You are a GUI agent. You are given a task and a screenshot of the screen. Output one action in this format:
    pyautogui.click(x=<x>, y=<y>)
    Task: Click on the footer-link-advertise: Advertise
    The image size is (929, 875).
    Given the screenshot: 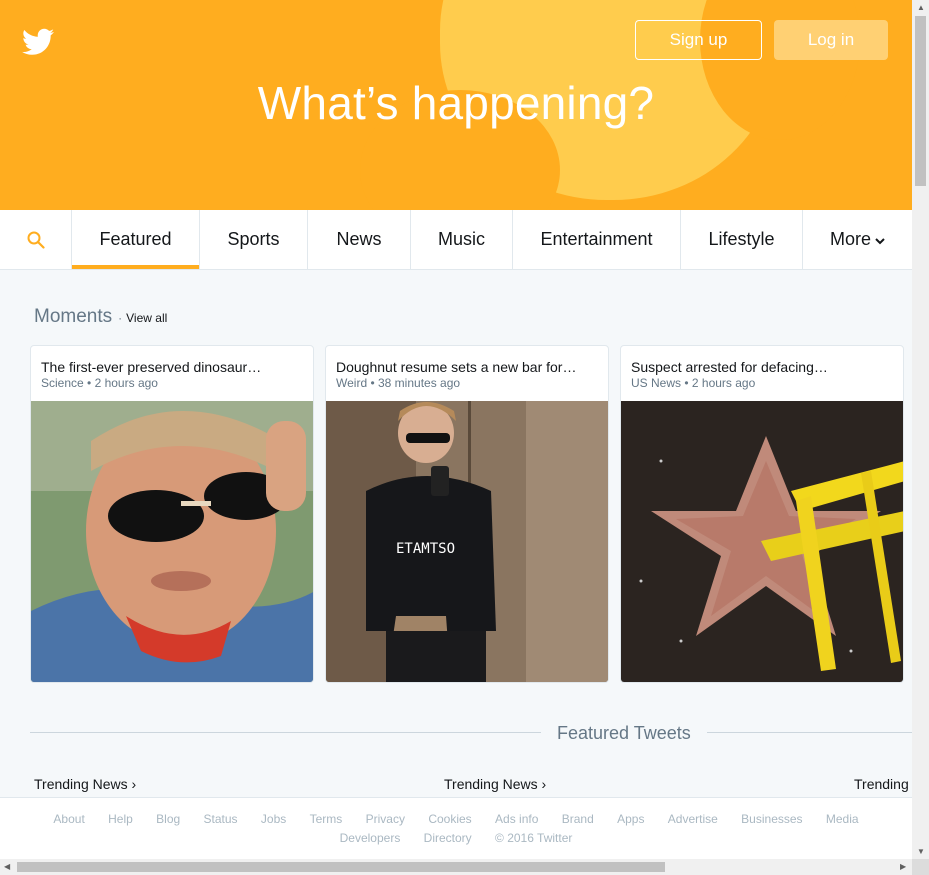 What is the action you would take?
    pyautogui.click(x=693, y=819)
    